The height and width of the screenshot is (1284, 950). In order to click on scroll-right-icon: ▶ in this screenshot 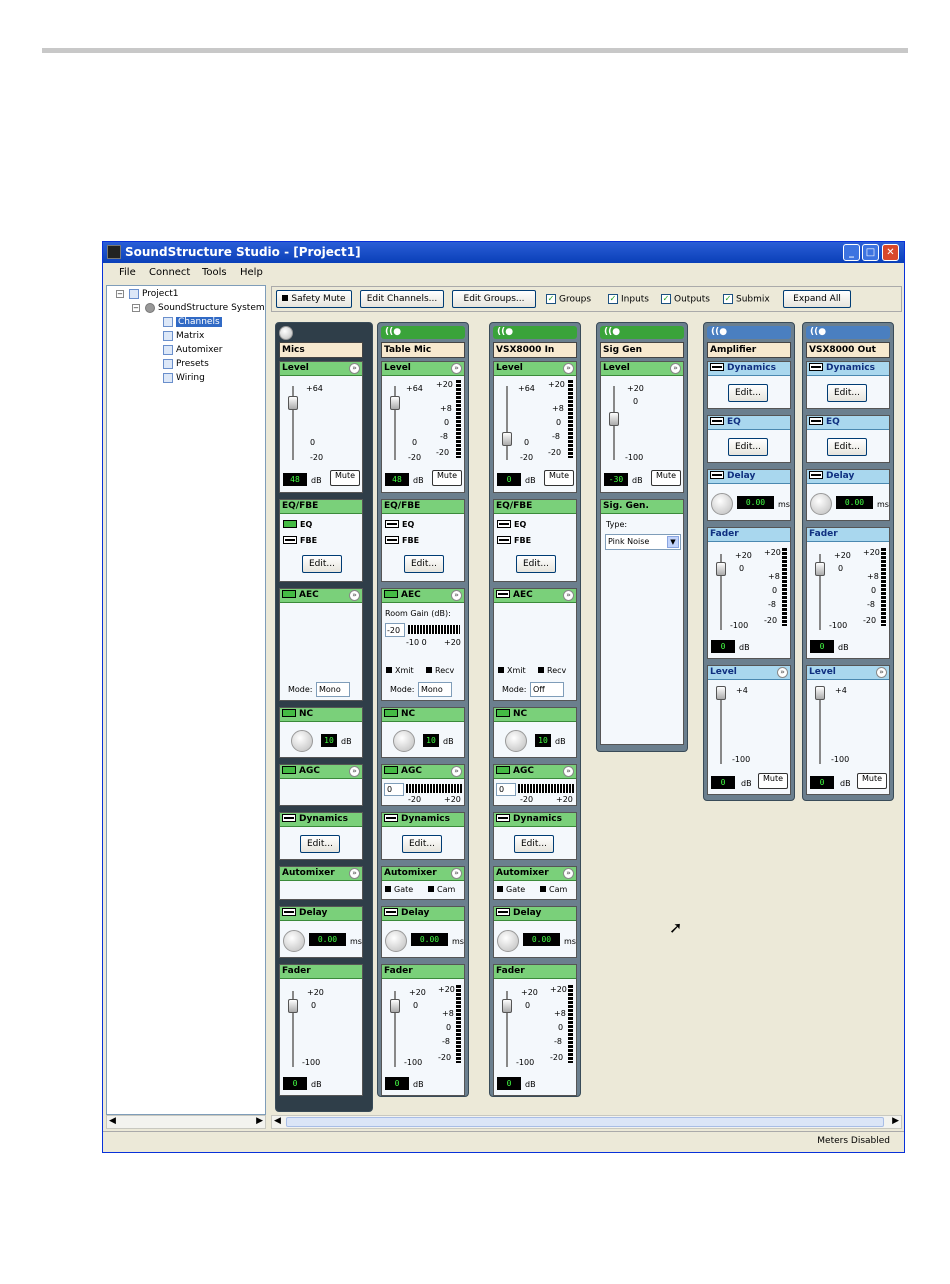, I will do `click(259, 1121)`.